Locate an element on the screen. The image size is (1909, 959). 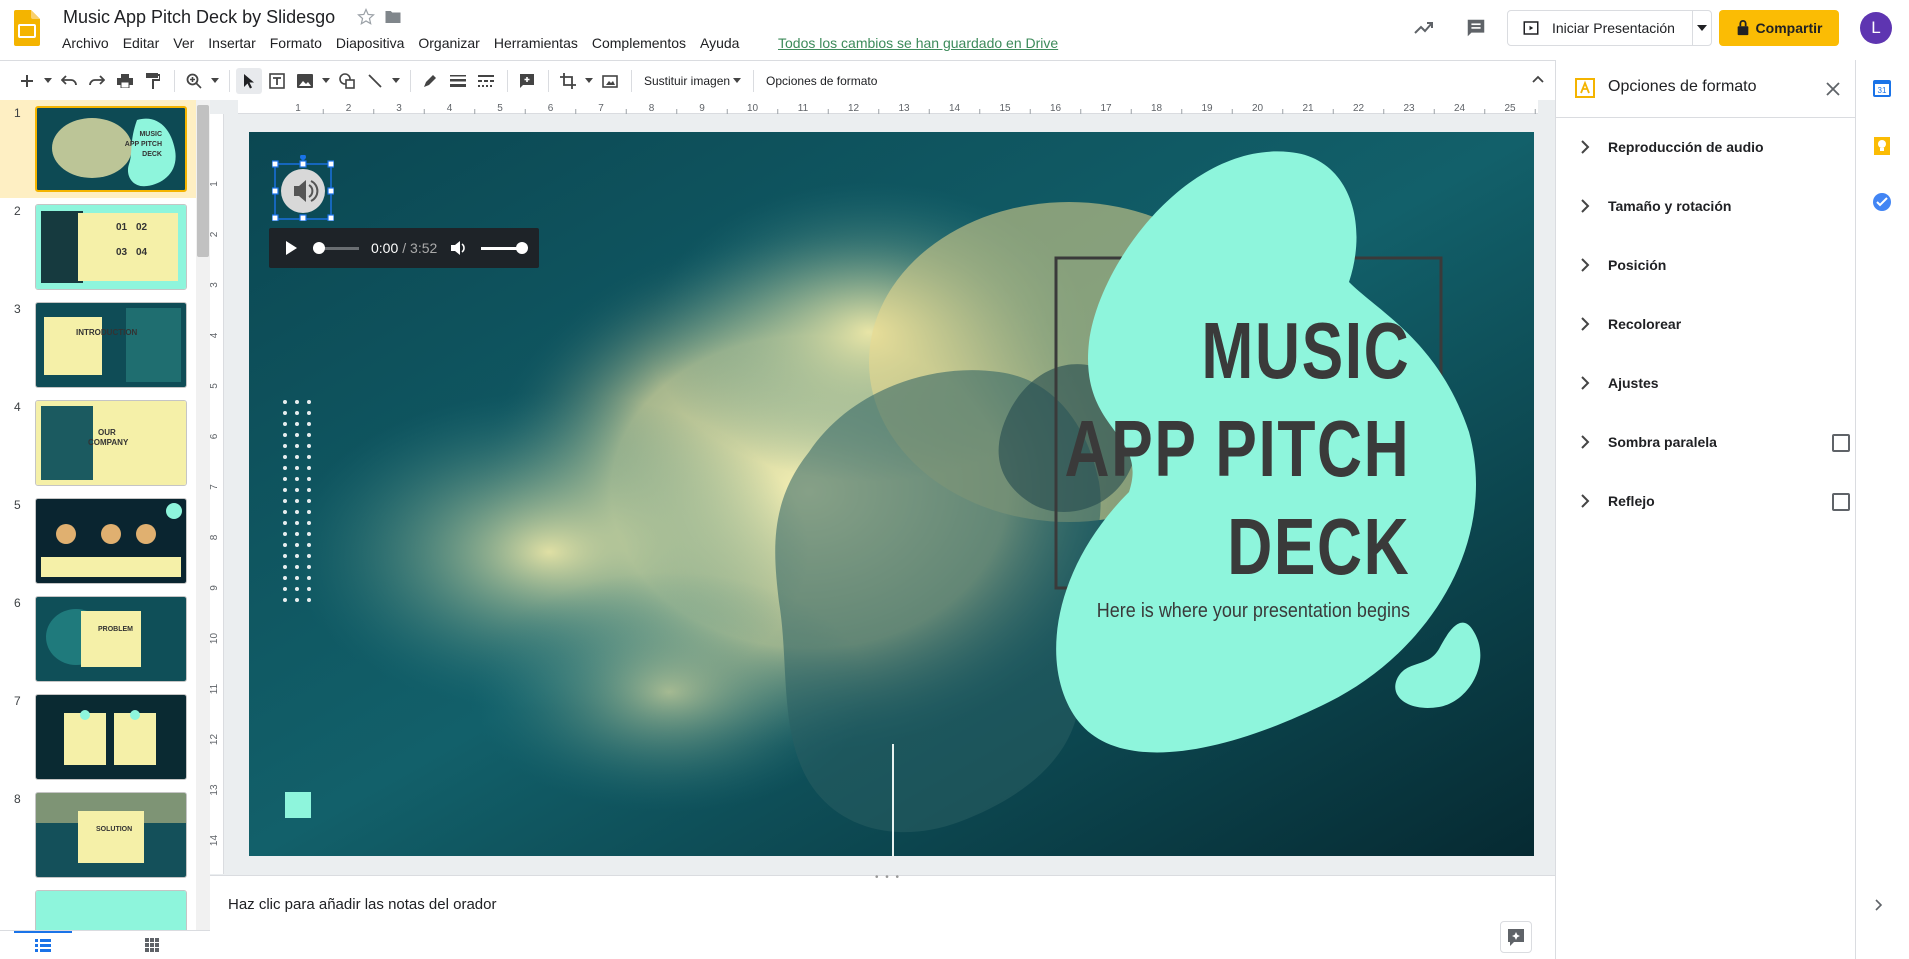
tasks-icon is located at coordinates (1883, 203).